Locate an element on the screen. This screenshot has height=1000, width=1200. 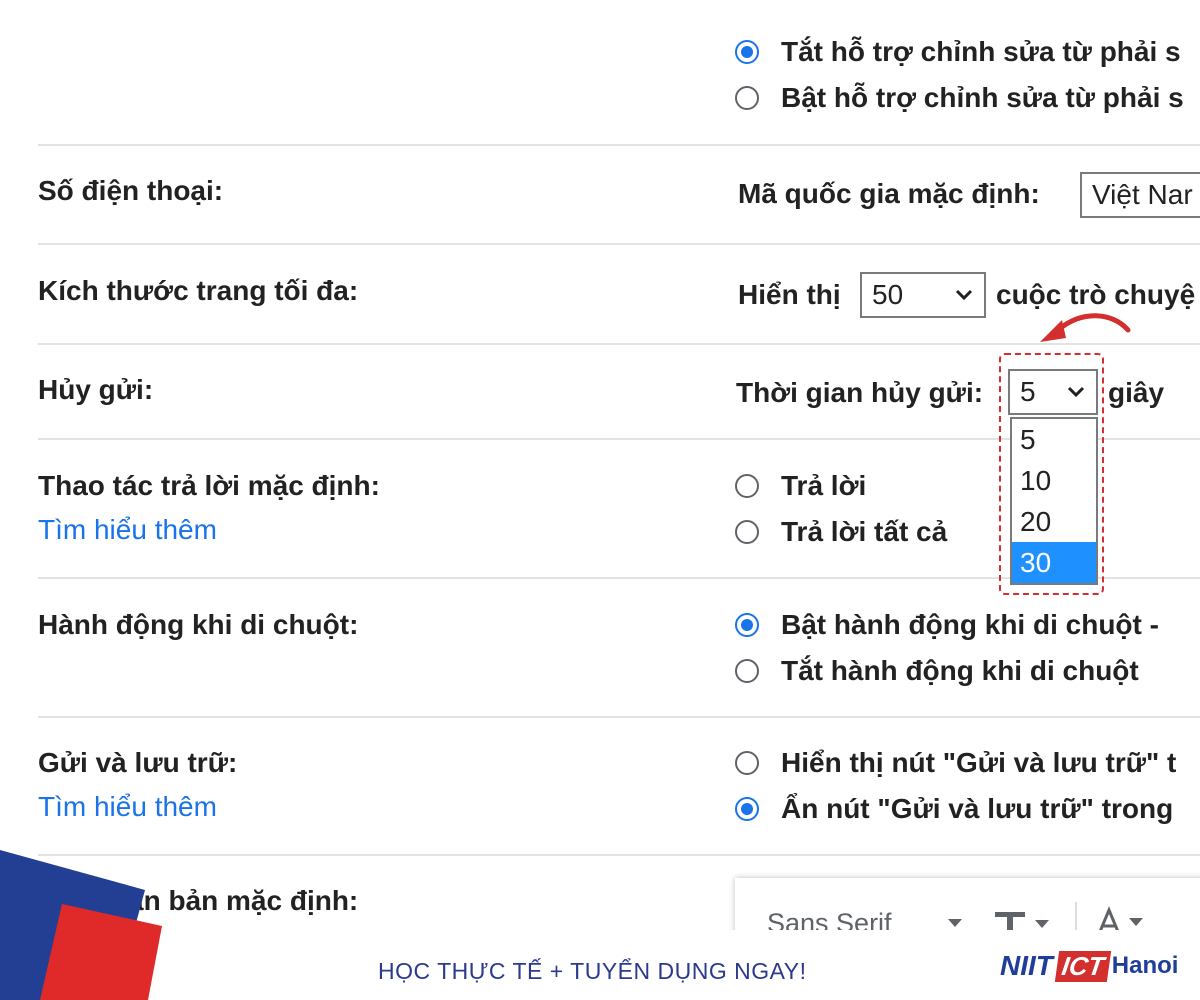
curved-arrow-icon is located at coordinates (1085, 327).